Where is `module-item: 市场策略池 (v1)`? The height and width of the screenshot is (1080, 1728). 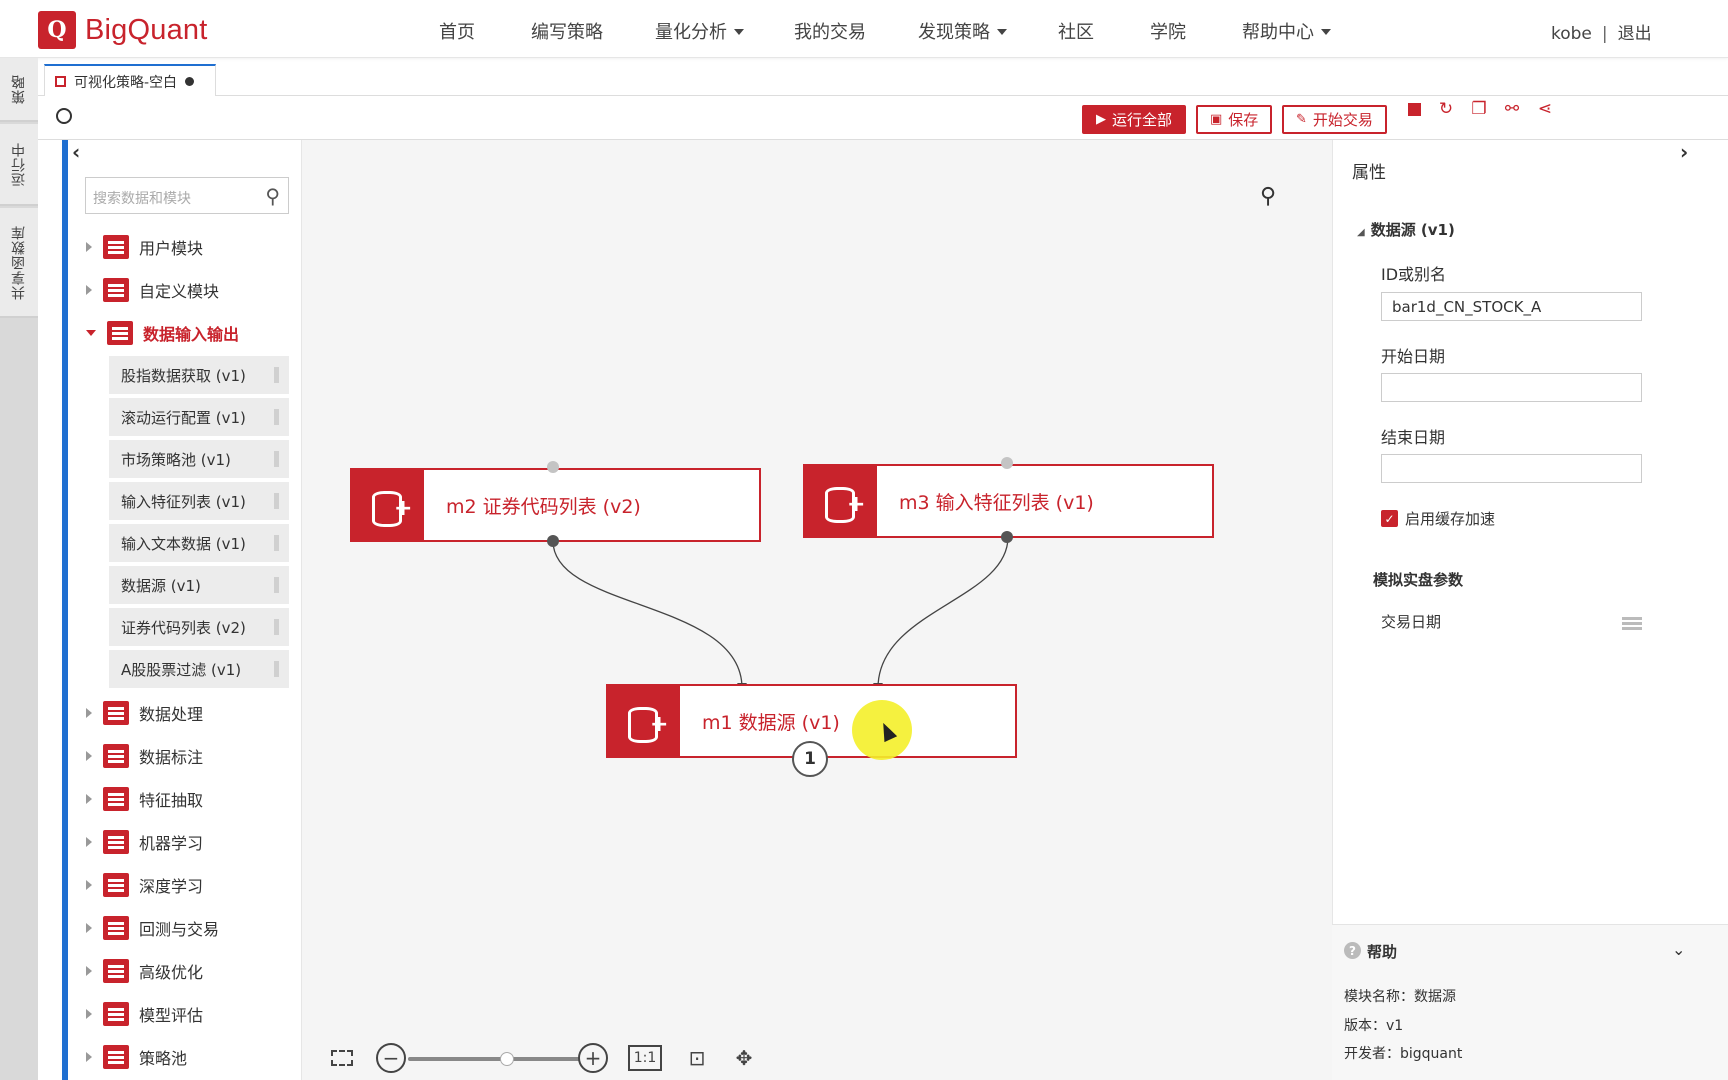 module-item: 市场策略池 (v1) is located at coordinates (199, 459).